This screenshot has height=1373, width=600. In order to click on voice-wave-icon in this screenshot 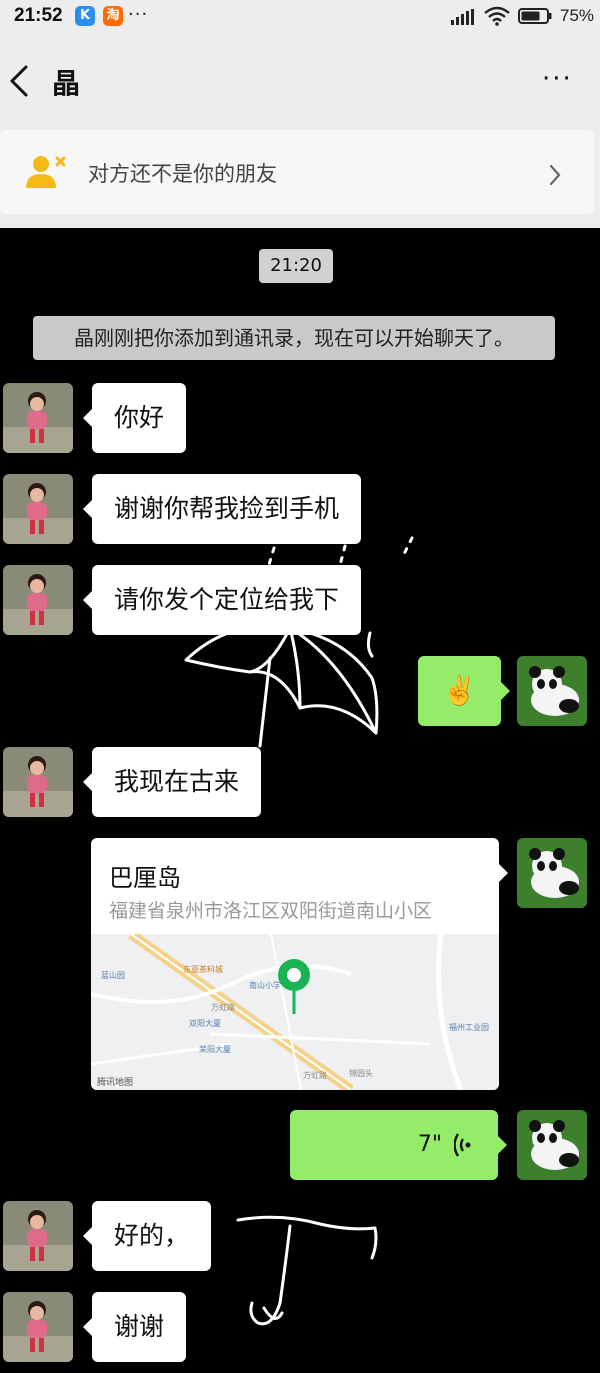, I will do `click(462, 1145)`.